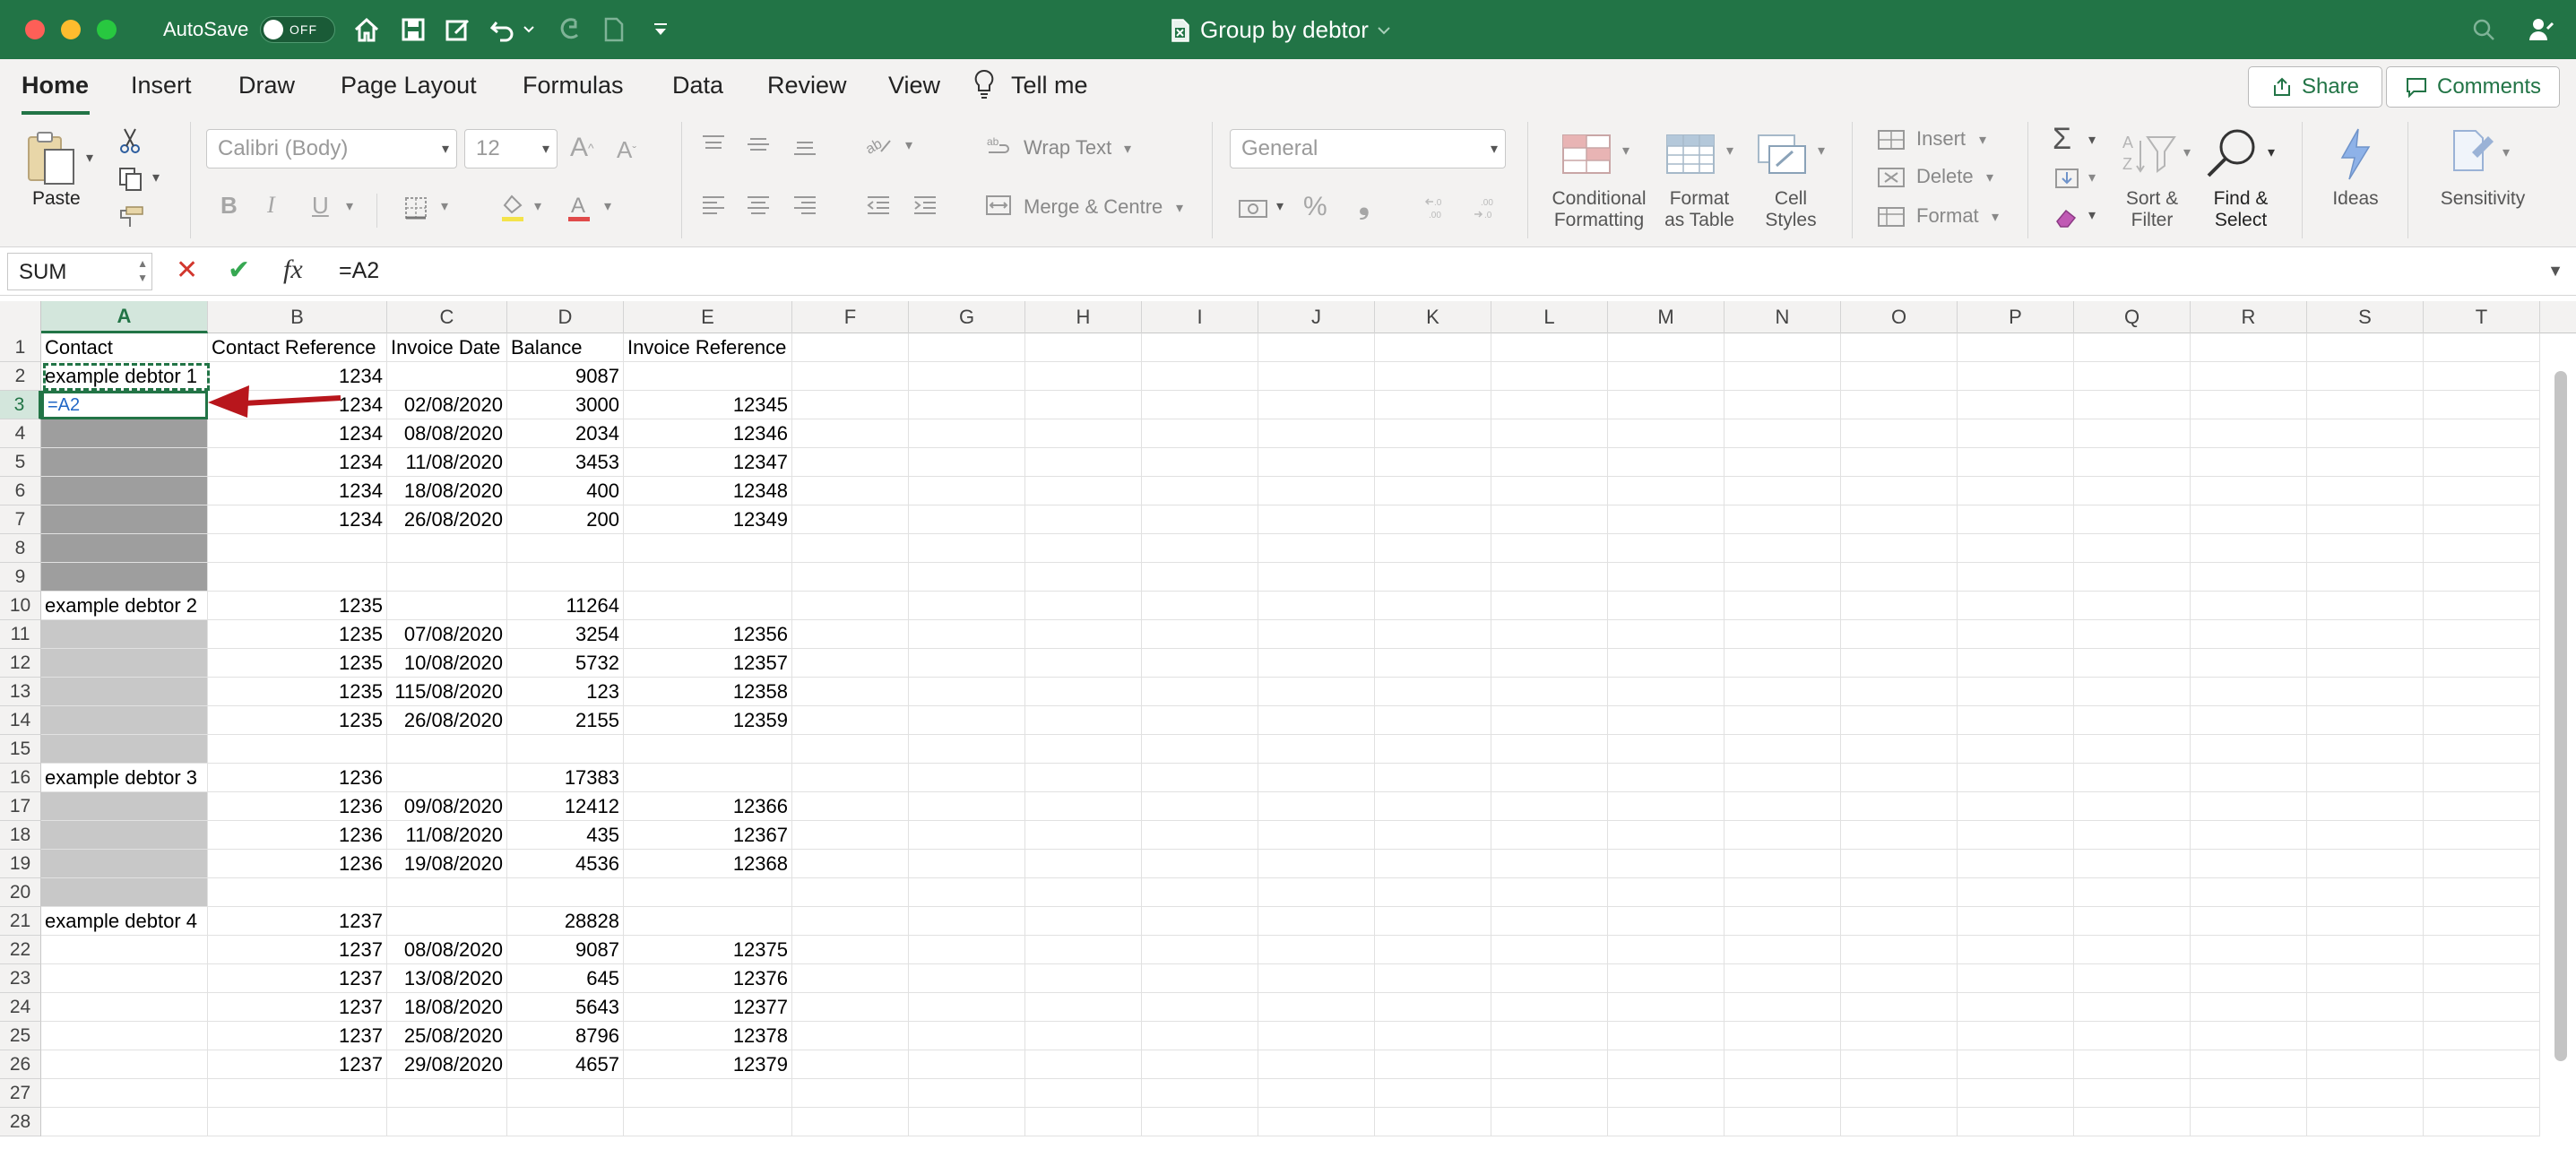  Describe the element at coordinates (1783, 921) in the screenshot. I see `cell-n21` at that location.